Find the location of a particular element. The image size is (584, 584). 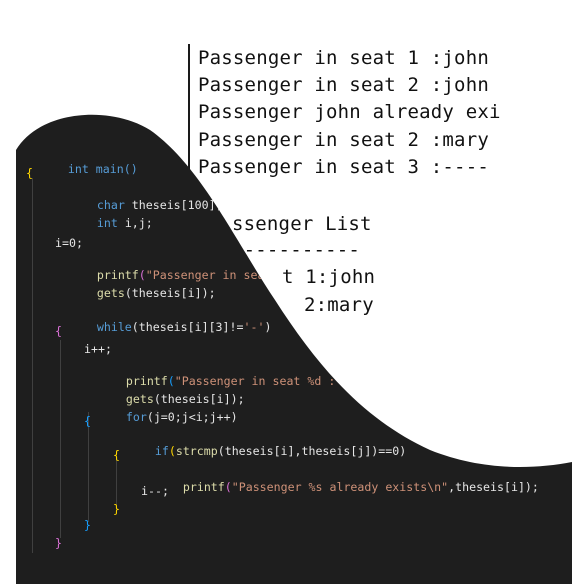

console-left-border is located at coordinates (189, 114).